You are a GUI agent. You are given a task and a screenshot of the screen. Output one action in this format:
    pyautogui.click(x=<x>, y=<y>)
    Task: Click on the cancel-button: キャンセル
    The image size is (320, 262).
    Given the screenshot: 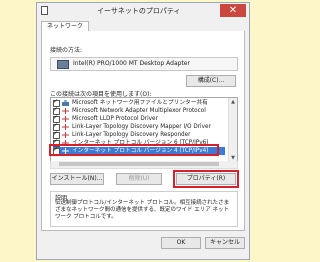 What is the action you would take?
    pyautogui.click(x=225, y=243)
    